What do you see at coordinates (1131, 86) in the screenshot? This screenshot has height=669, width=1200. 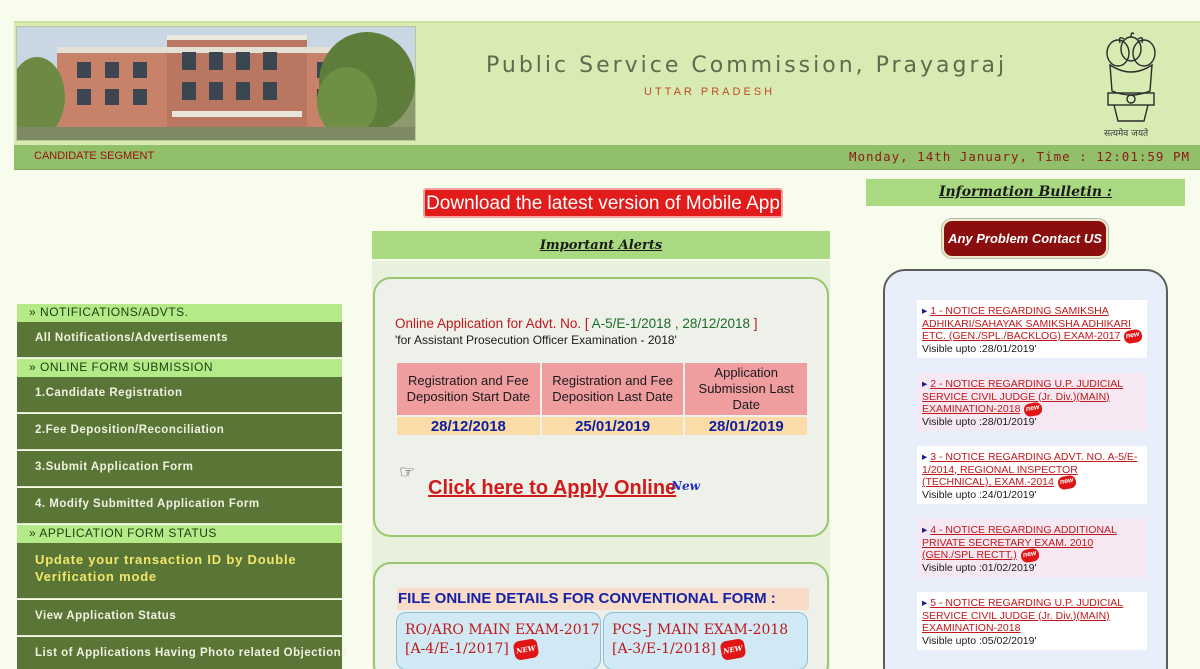 I see `national-emblem-icon` at bounding box center [1131, 86].